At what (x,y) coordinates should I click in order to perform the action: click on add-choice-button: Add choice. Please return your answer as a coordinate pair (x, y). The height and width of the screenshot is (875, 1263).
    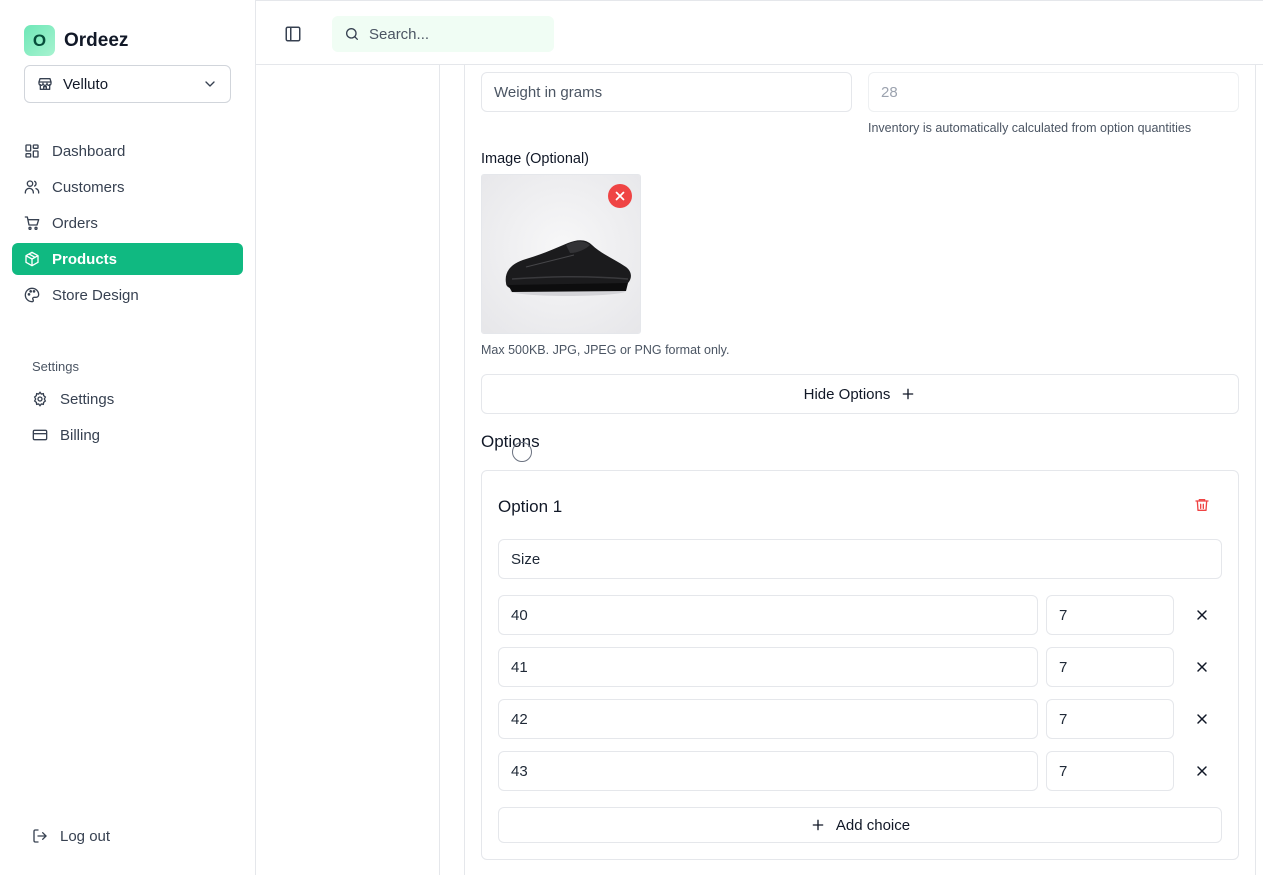
    Looking at the image, I should click on (860, 825).